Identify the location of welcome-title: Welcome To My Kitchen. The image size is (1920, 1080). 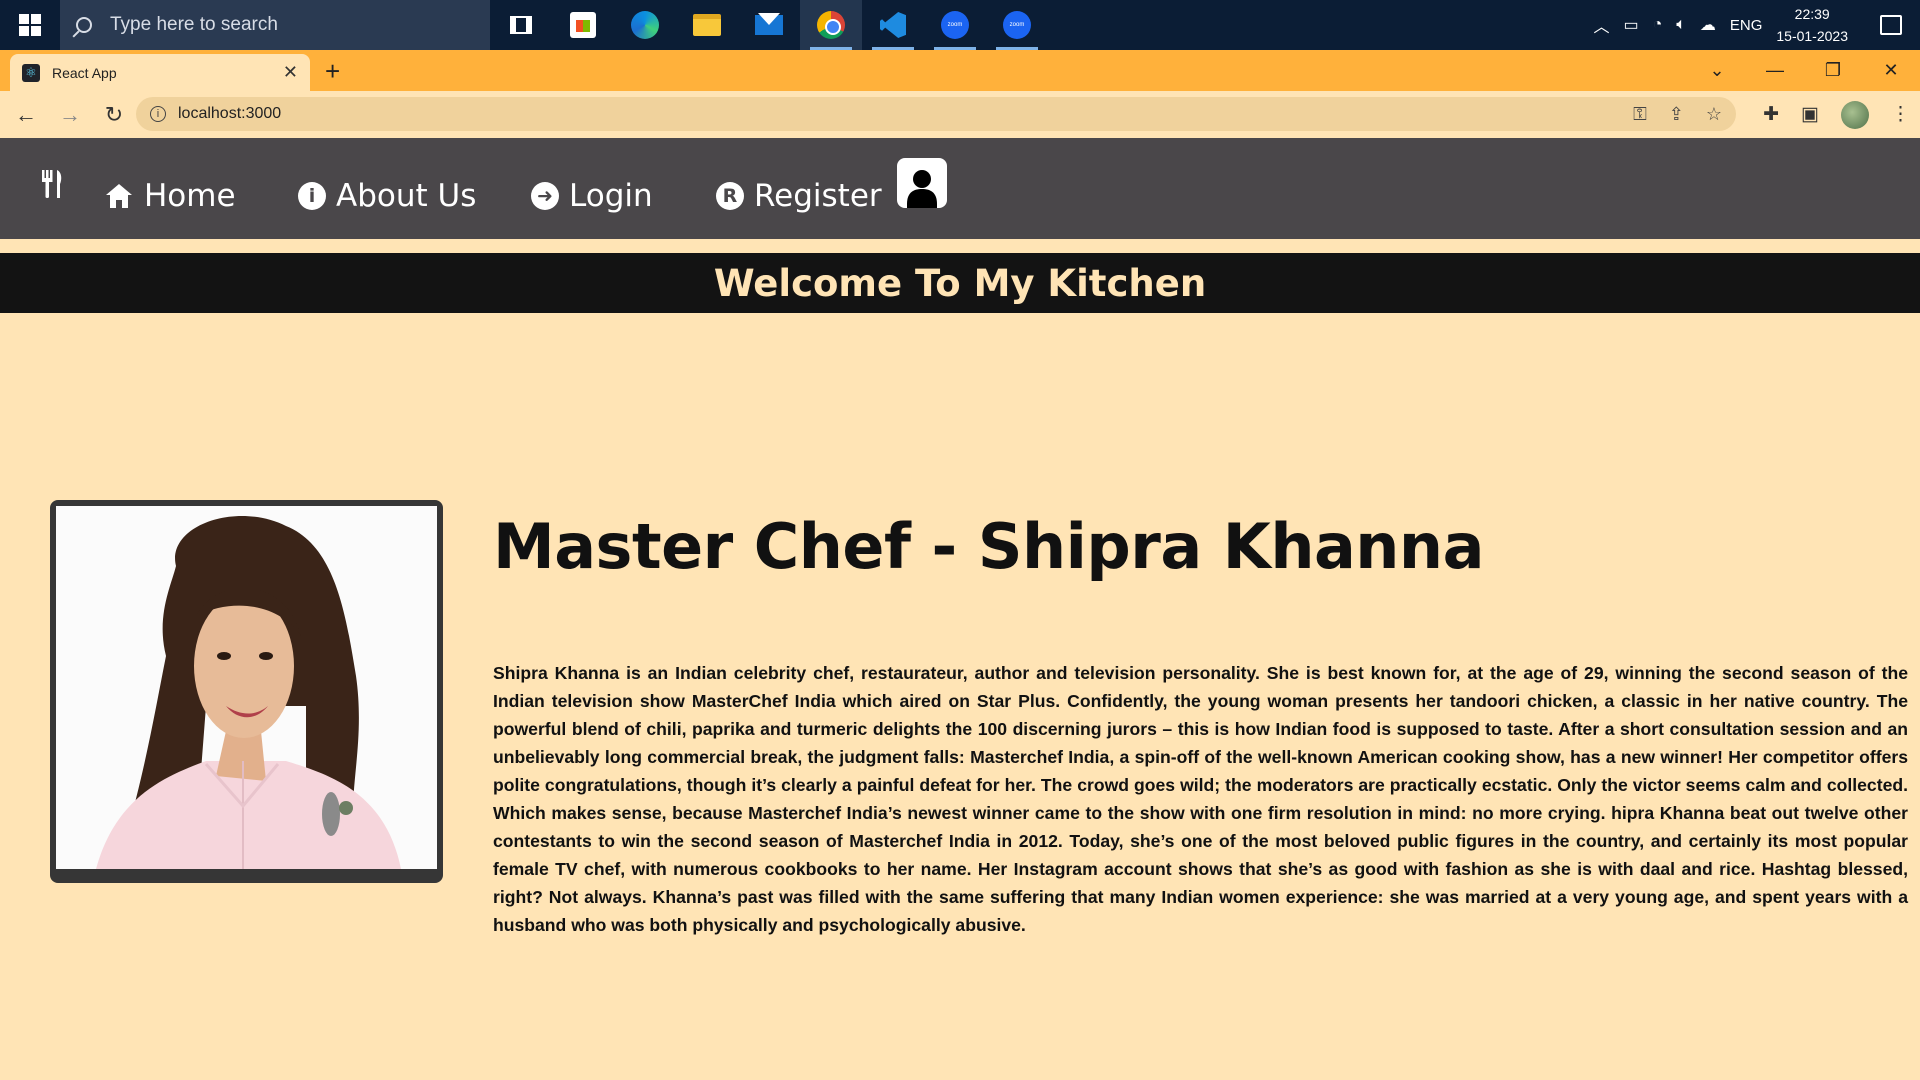
(960, 283).